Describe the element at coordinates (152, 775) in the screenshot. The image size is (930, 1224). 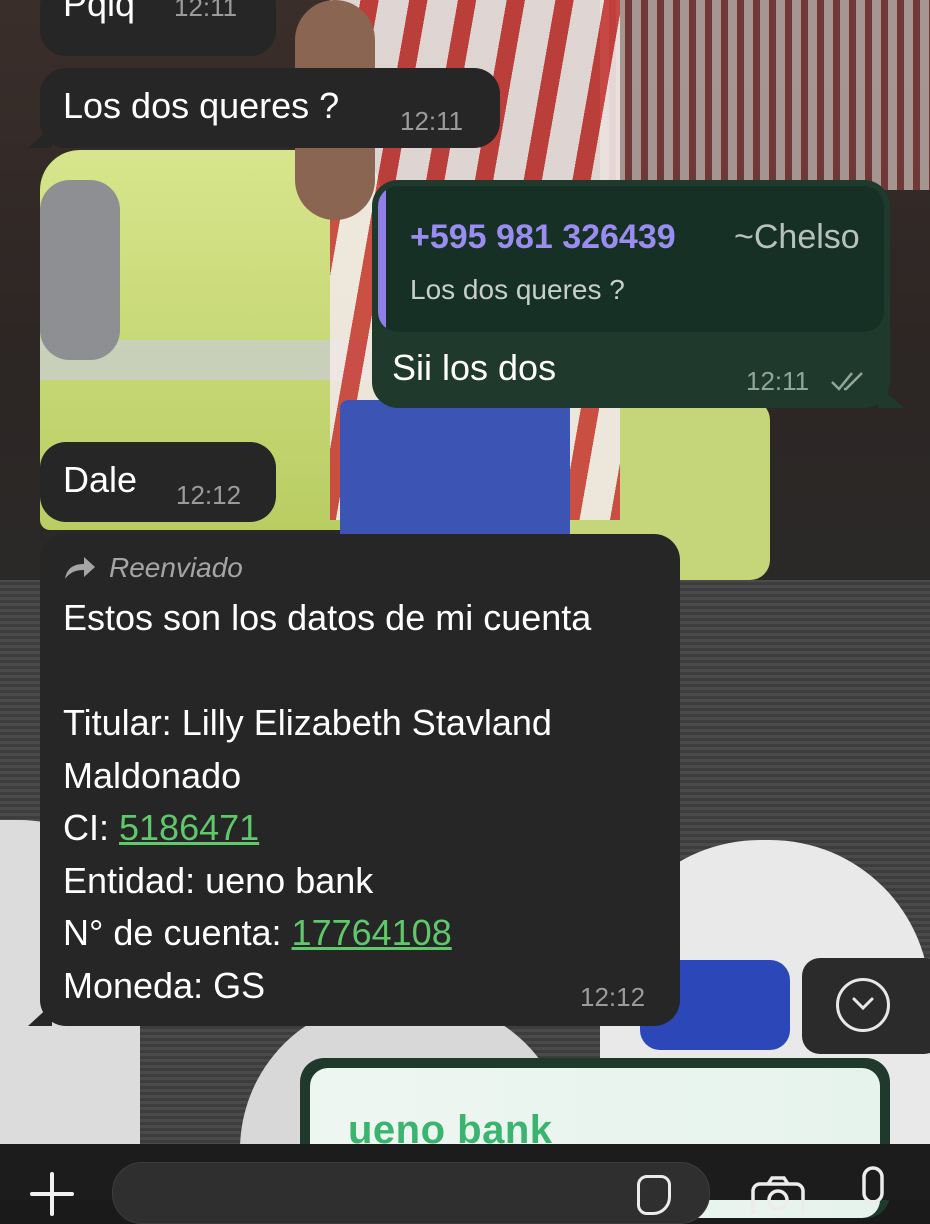
I see `message-line: Maldonado` at that location.